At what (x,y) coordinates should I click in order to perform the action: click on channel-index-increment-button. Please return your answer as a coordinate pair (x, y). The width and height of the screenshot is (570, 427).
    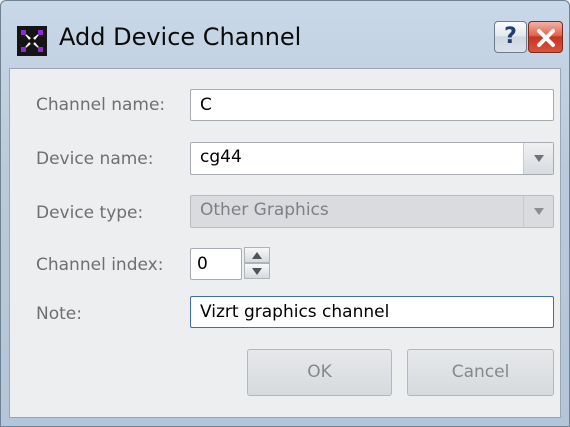
    Looking at the image, I should click on (257, 255).